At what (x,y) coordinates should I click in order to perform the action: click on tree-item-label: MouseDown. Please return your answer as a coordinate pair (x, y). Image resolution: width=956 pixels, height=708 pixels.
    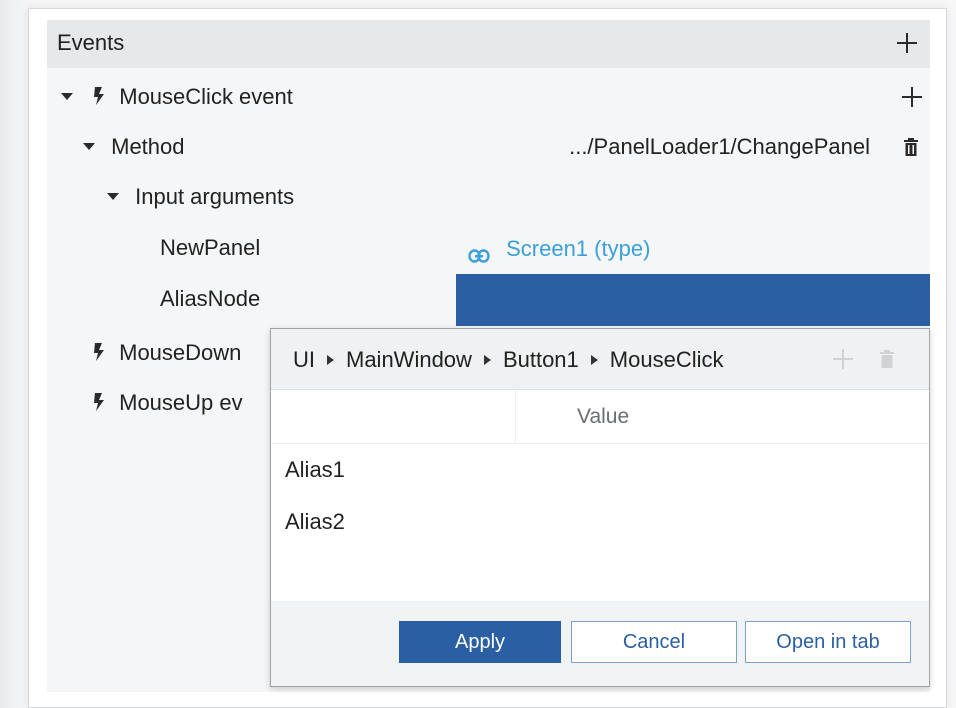
    Looking at the image, I should click on (180, 352).